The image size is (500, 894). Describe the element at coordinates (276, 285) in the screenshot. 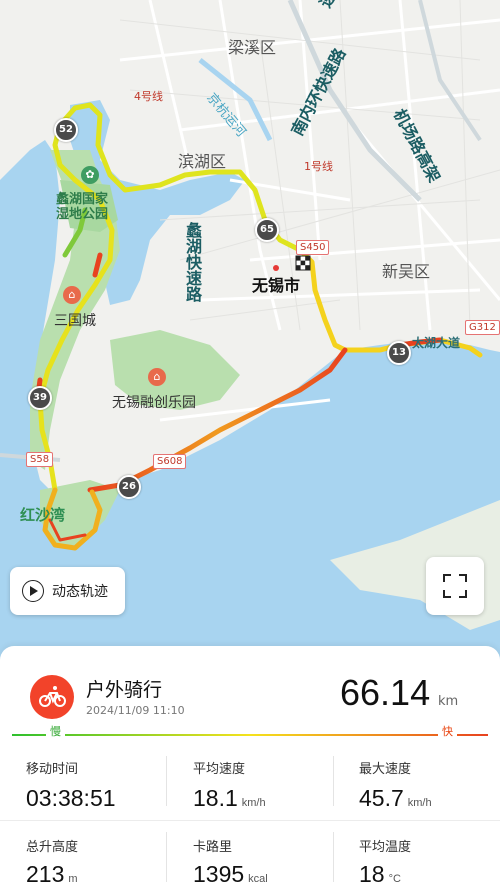

I see `city-label: 无锡市` at that location.